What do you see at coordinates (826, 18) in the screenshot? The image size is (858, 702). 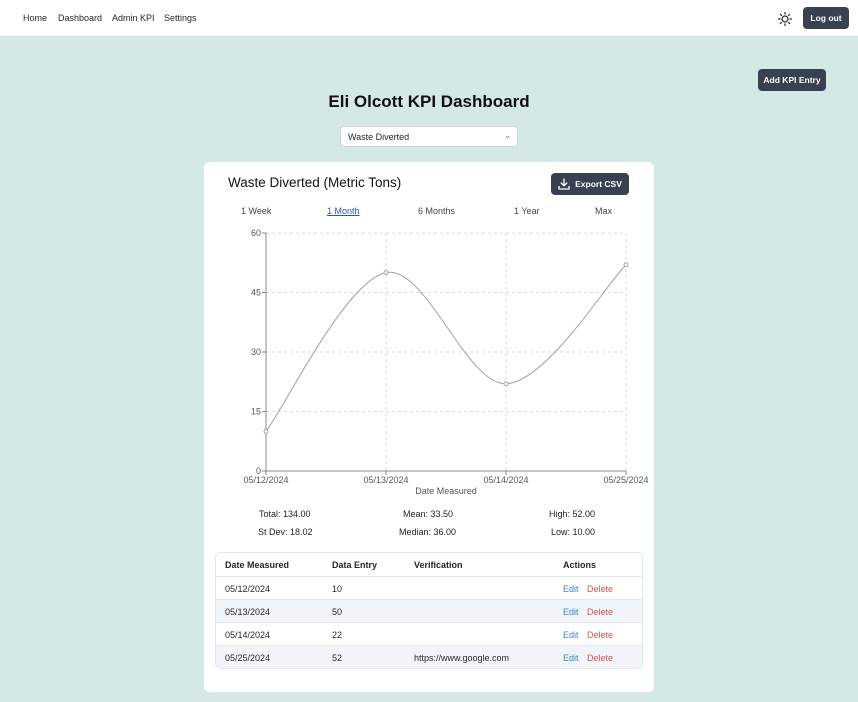 I see `logout-button: Log out` at bounding box center [826, 18].